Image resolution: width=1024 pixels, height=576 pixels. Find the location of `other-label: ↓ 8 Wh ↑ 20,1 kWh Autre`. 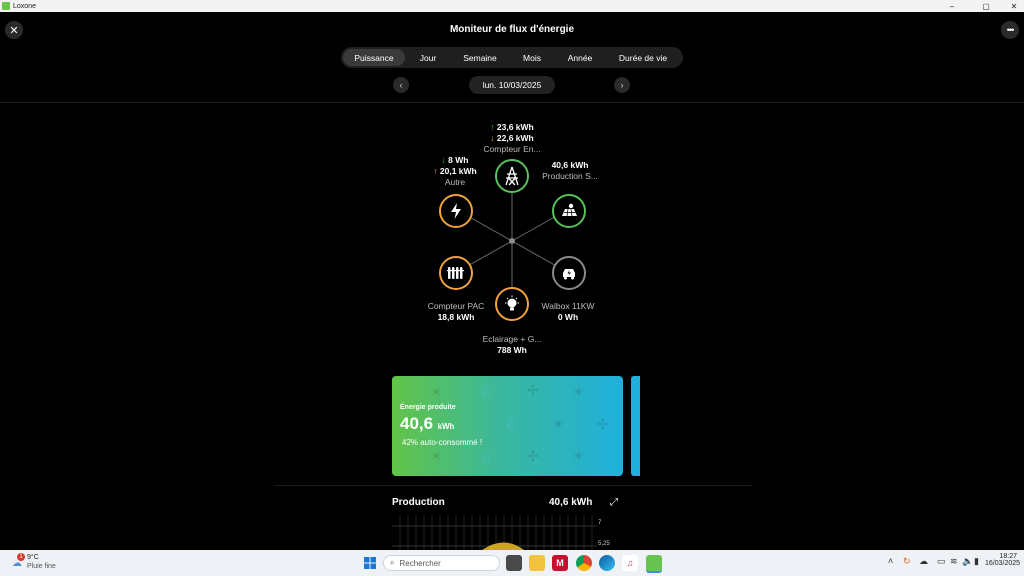

other-label: ↓ 8 Wh ↑ 20,1 kWh Autre is located at coordinates (455, 171).